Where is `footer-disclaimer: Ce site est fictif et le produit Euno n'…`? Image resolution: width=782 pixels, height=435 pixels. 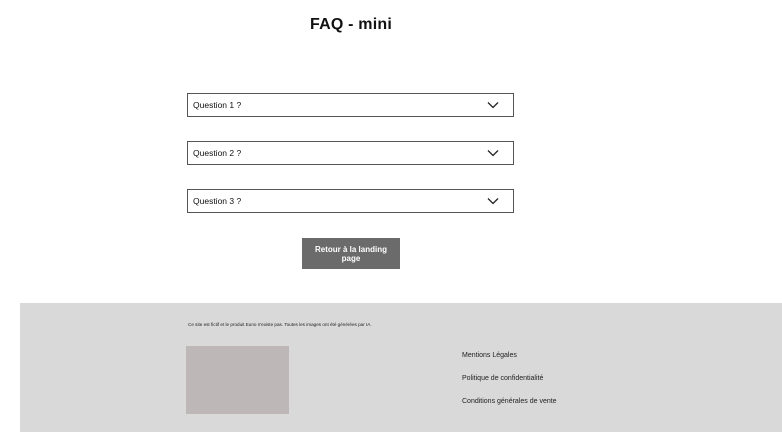 footer-disclaimer: Ce site est fictif et le produit Euno n'… is located at coordinates (280, 324).